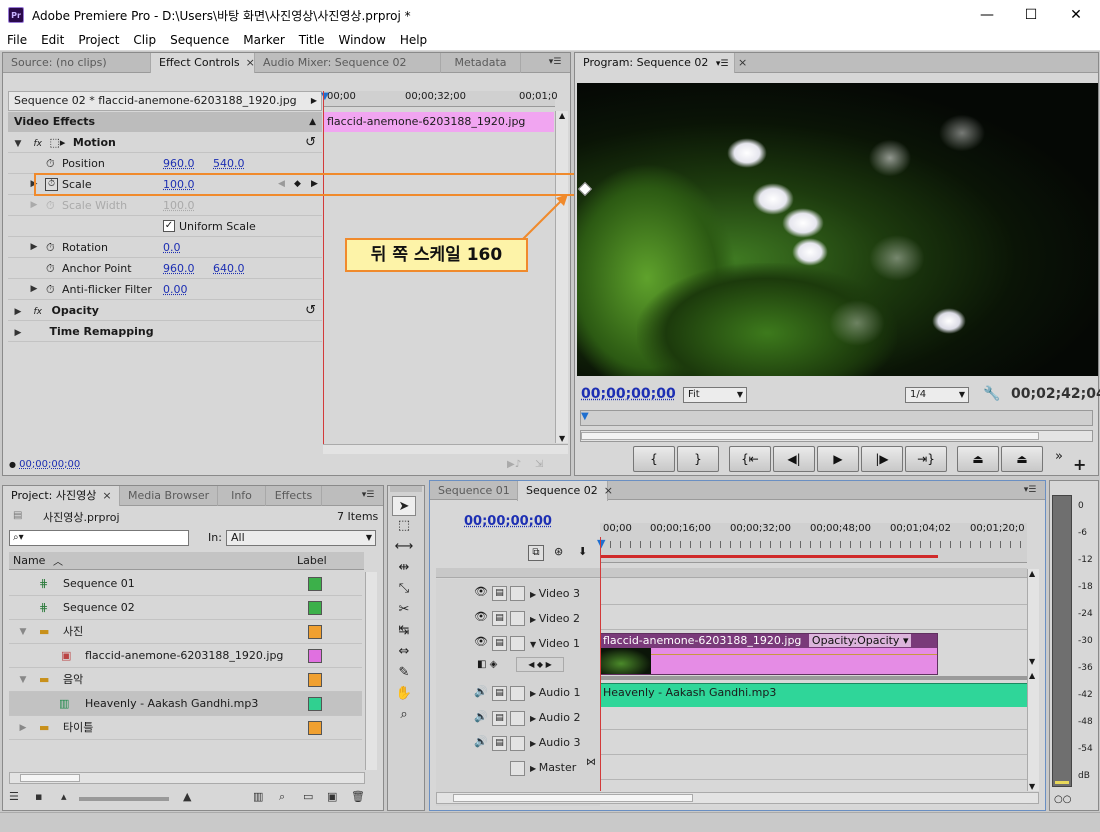  I want to click on project-v-scrollbar, so click(371, 671).